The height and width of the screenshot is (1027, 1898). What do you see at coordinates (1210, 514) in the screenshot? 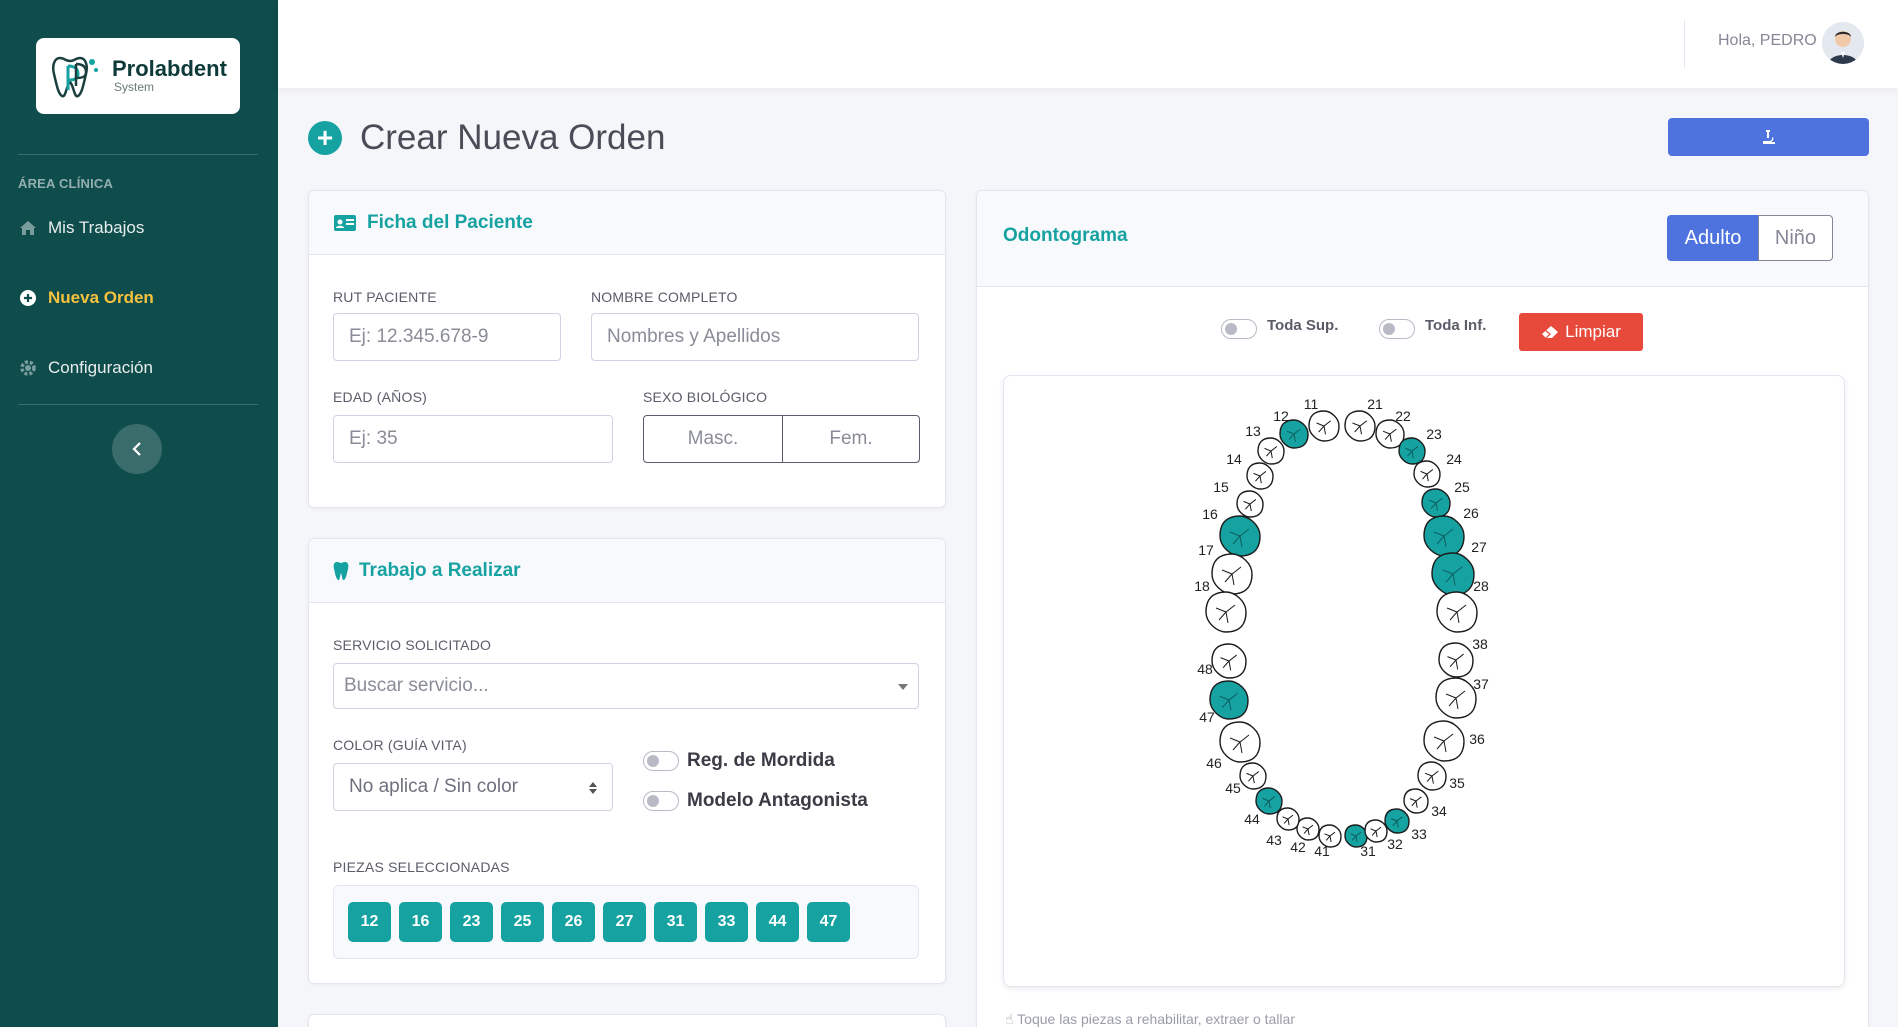
I see `tooth-number-label: 16` at bounding box center [1210, 514].